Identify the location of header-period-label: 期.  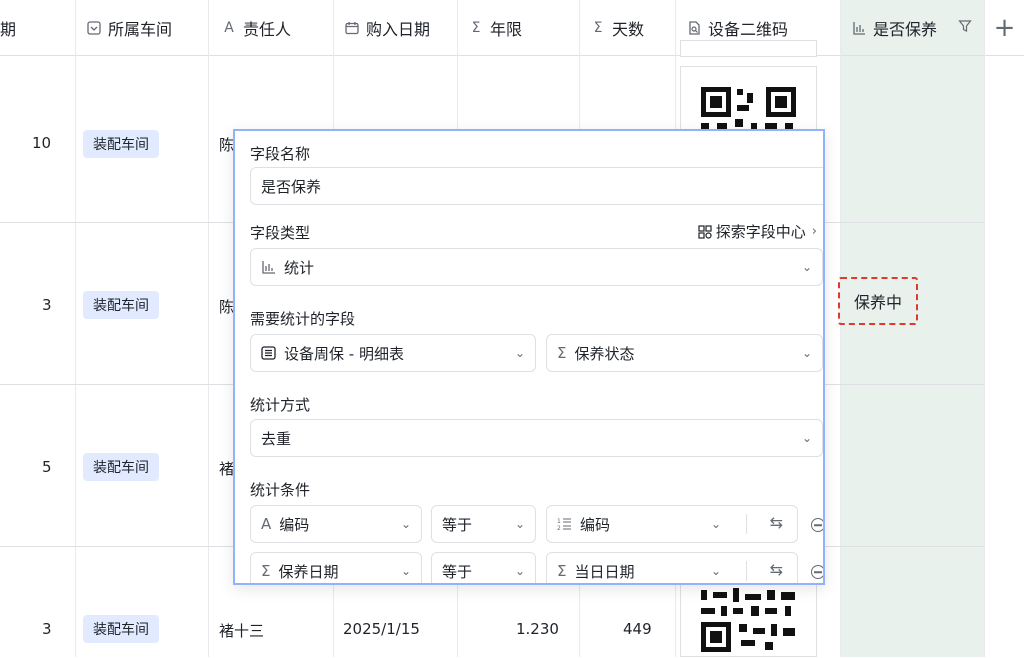
(8, 29).